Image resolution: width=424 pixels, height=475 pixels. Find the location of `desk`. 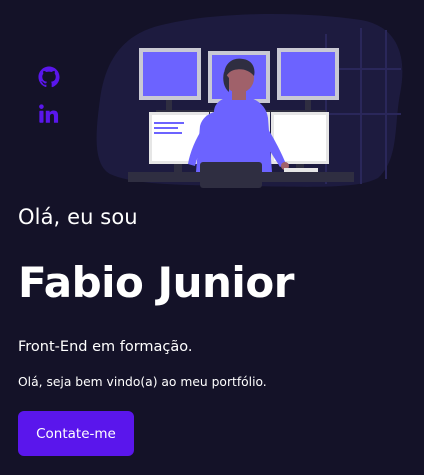

desk is located at coordinates (241, 177).